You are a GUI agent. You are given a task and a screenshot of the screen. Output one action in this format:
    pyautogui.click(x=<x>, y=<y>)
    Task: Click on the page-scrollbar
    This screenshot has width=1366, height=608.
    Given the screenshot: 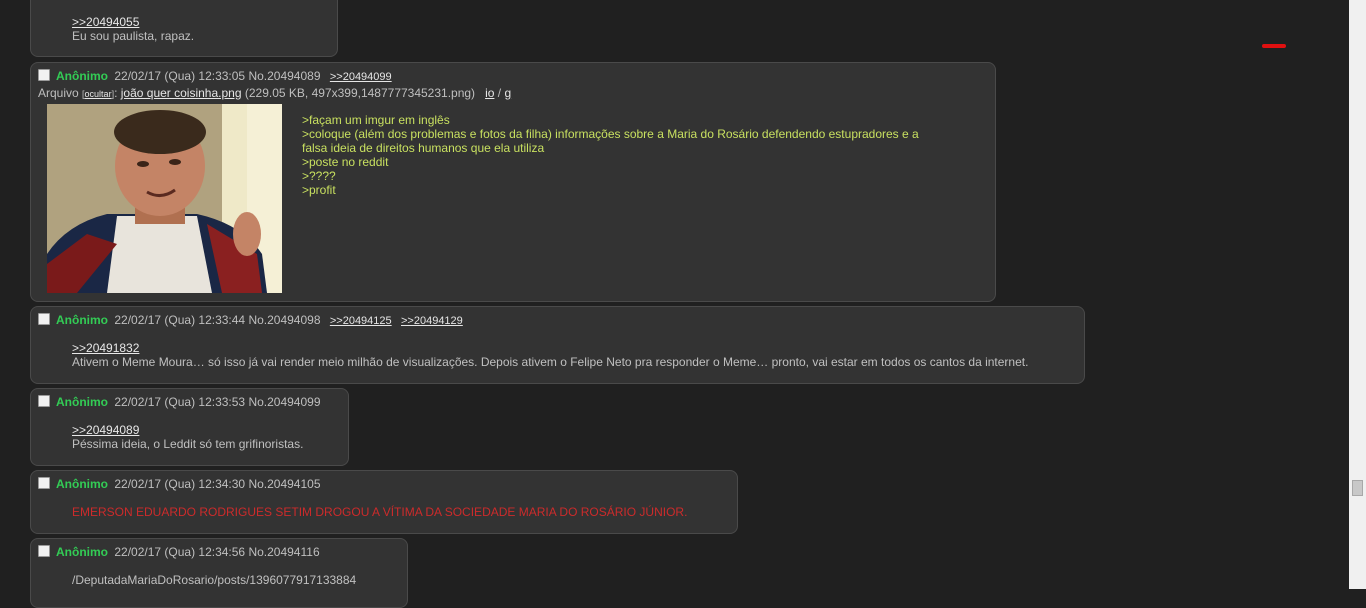 What is the action you would take?
    pyautogui.click(x=1357, y=294)
    